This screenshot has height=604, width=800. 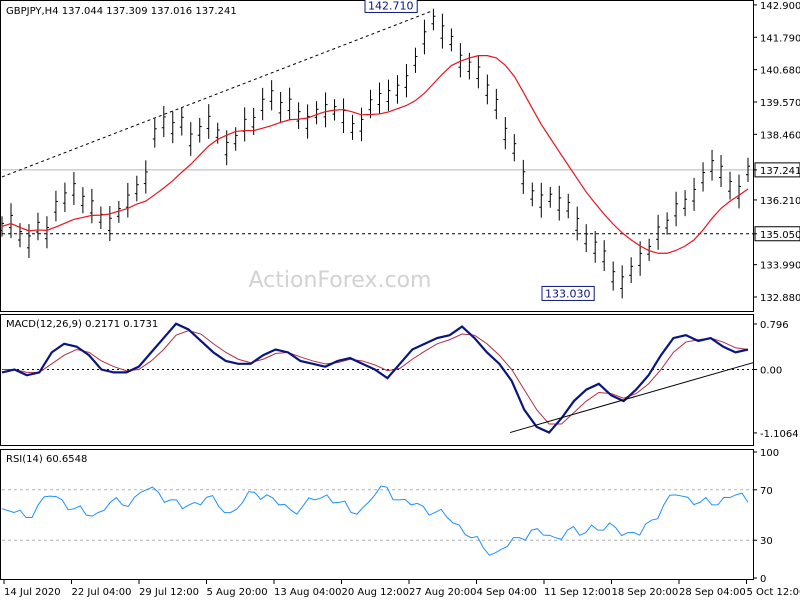 What do you see at coordinates (577, 592) in the screenshot?
I see `x-tick-label: 11 Sep 12:00` at bounding box center [577, 592].